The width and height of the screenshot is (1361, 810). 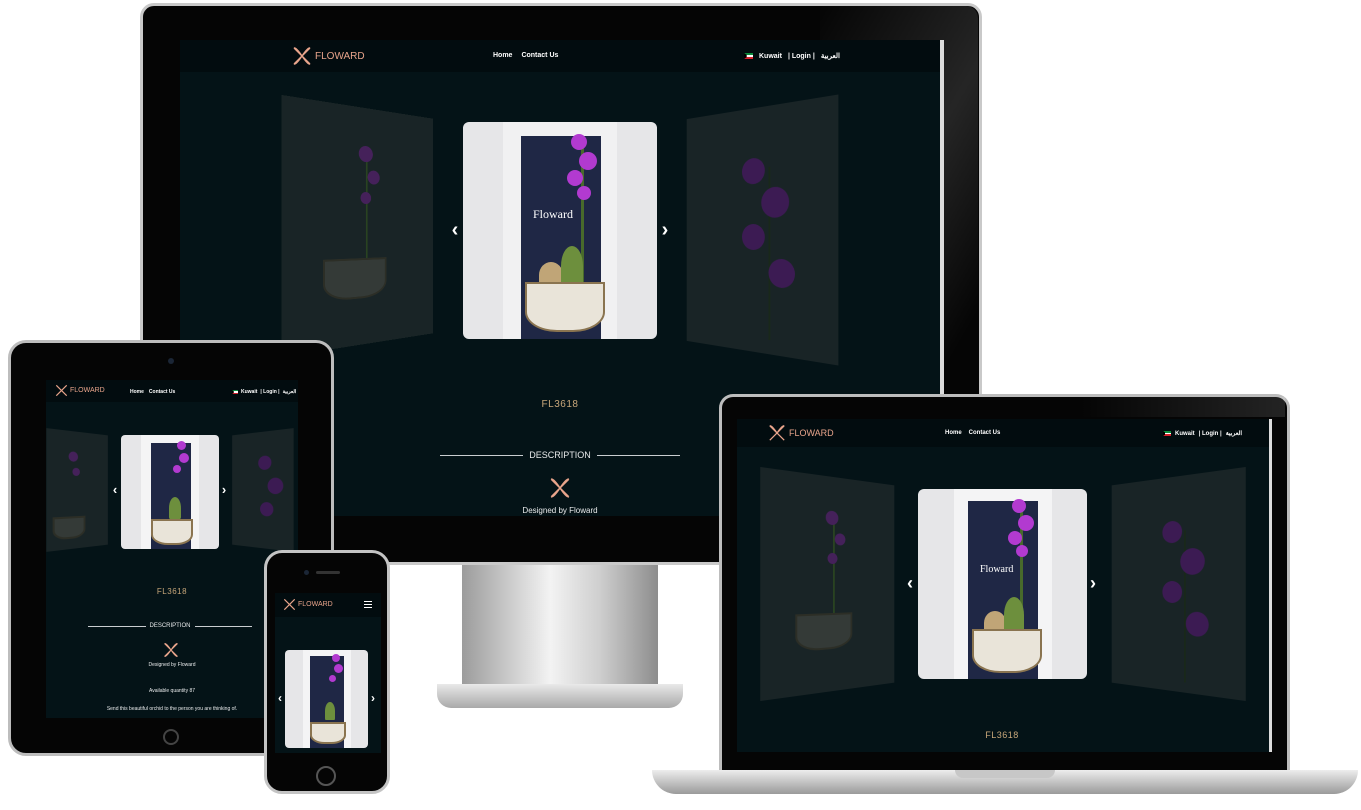 What do you see at coordinates (171, 361) in the screenshot?
I see `tablet-camera` at bounding box center [171, 361].